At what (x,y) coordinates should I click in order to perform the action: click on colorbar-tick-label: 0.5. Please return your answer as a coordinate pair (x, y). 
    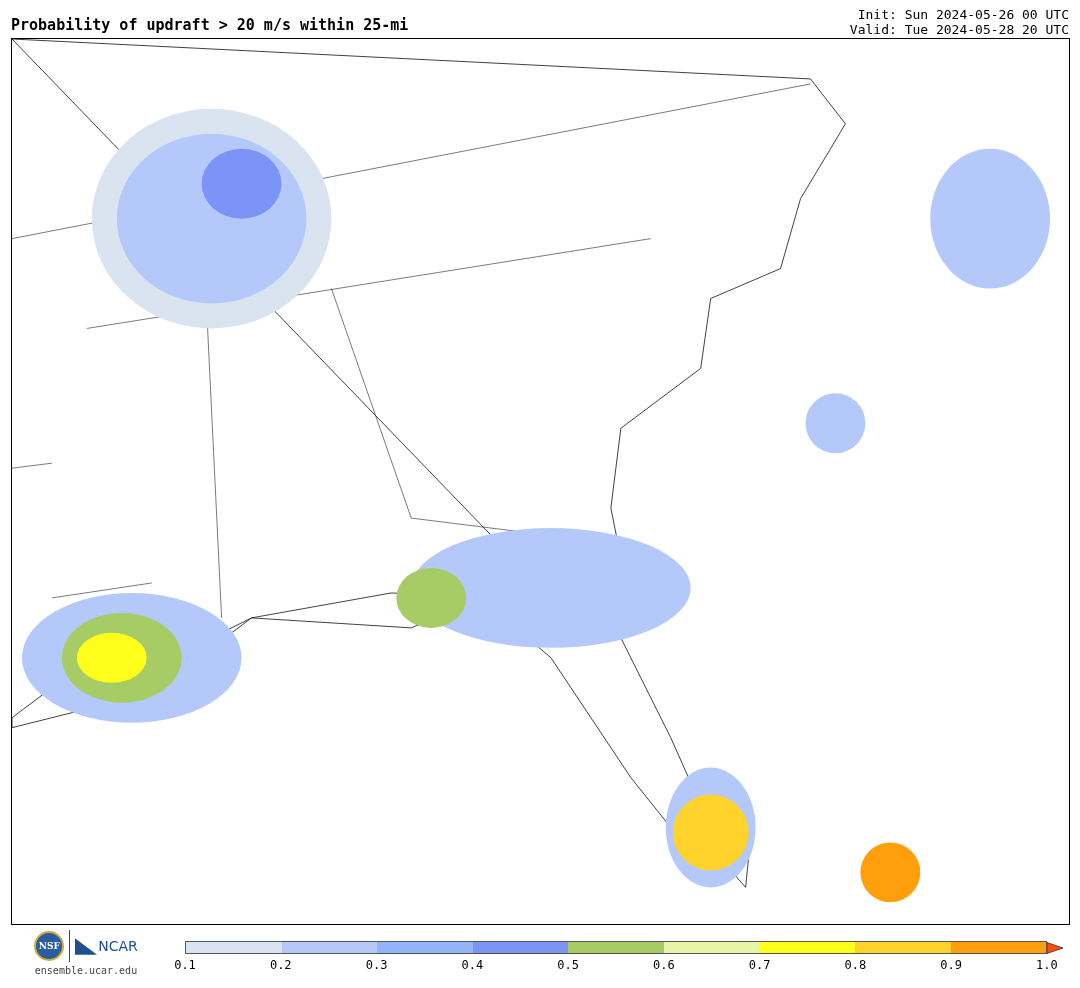
    Looking at the image, I should click on (568, 965).